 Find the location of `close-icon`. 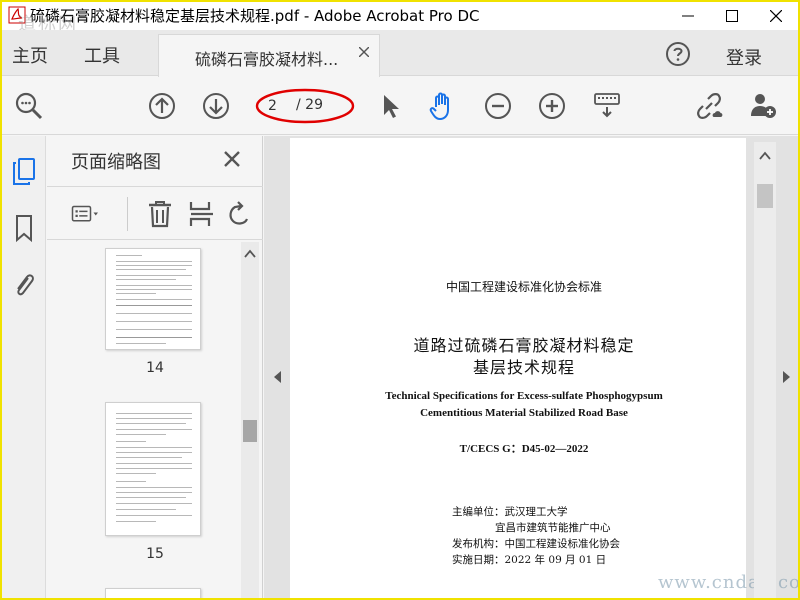

close-icon is located at coordinates (776, 16).